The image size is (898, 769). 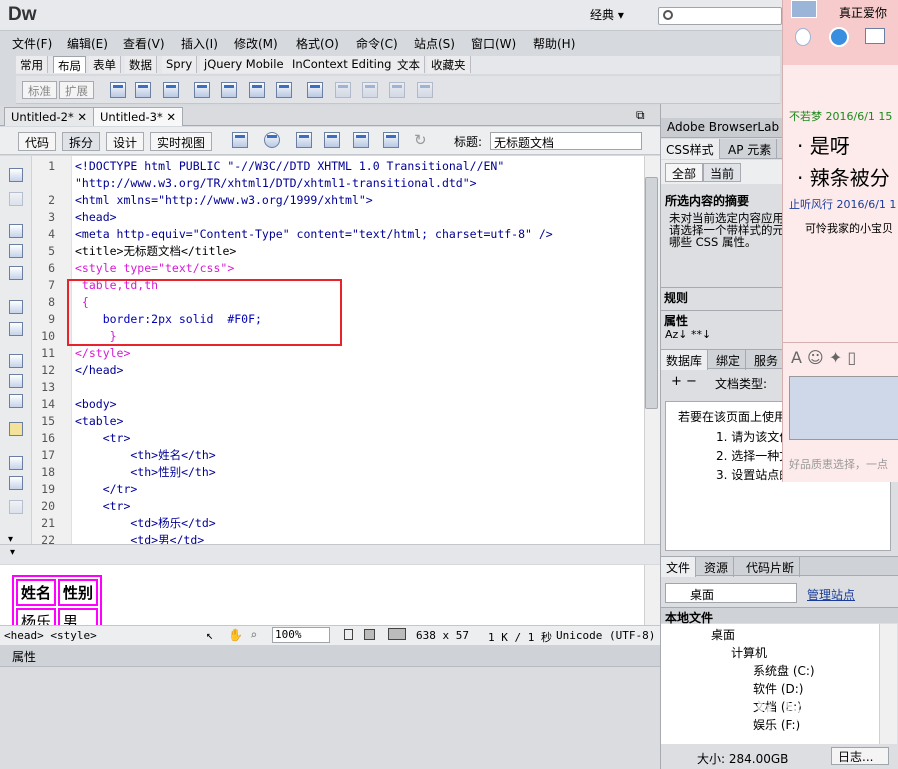 I want to click on table-row-icon, so click(x=343, y=90).